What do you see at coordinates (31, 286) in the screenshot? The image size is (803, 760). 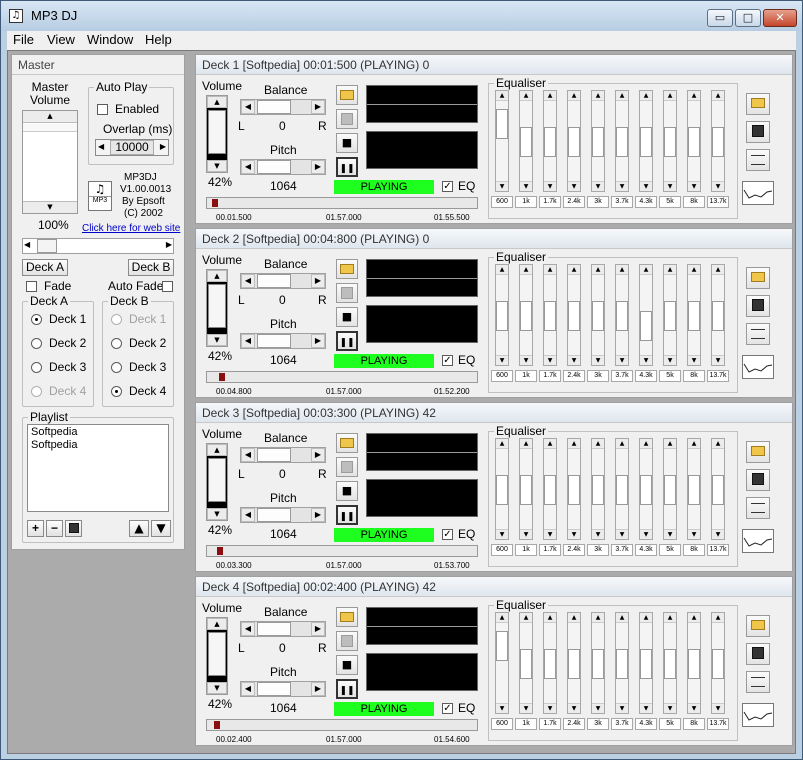 I see `fade-checkbox` at bounding box center [31, 286].